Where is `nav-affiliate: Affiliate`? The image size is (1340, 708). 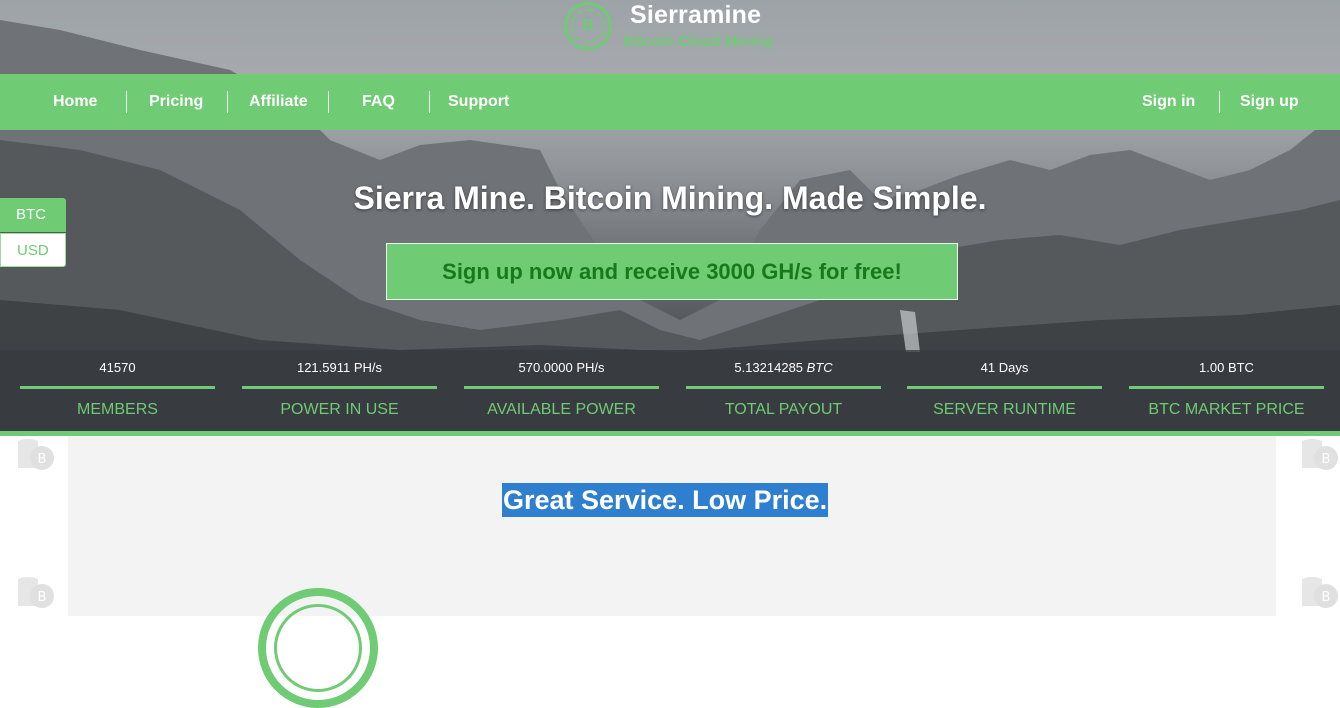 nav-affiliate: Affiliate is located at coordinates (278, 102).